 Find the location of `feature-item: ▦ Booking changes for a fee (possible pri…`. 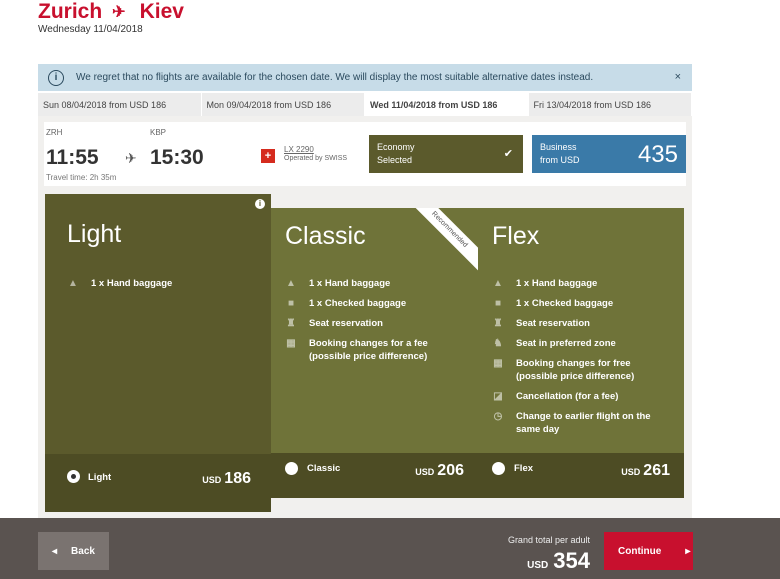

feature-item: ▦ Booking changes for a fee (possible pri… is located at coordinates (357, 350).